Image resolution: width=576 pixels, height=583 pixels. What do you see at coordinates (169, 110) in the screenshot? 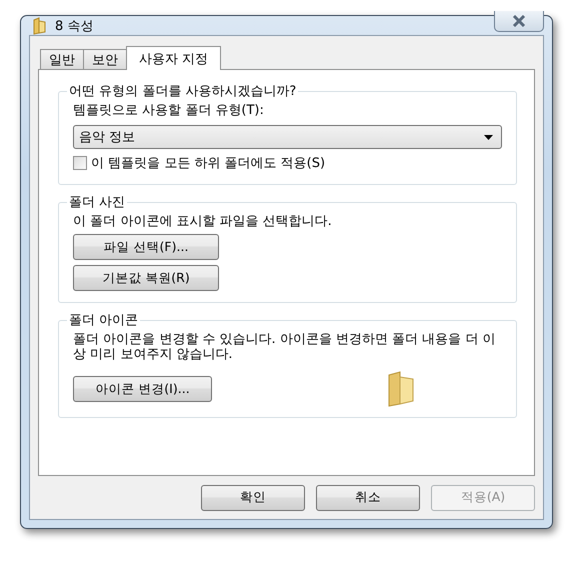
I see `description-text: 템플릿으로 사용할 폴더 유형(T):` at bounding box center [169, 110].